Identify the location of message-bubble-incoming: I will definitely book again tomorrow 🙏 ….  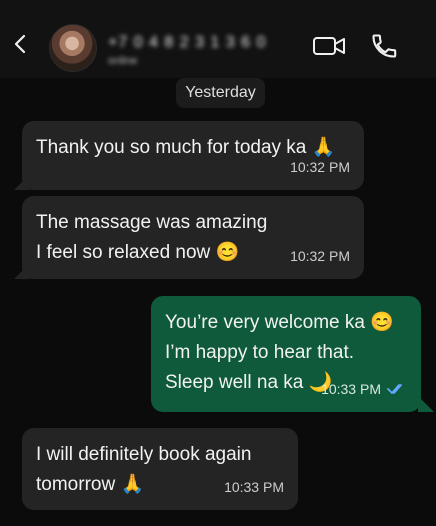
(160, 469).